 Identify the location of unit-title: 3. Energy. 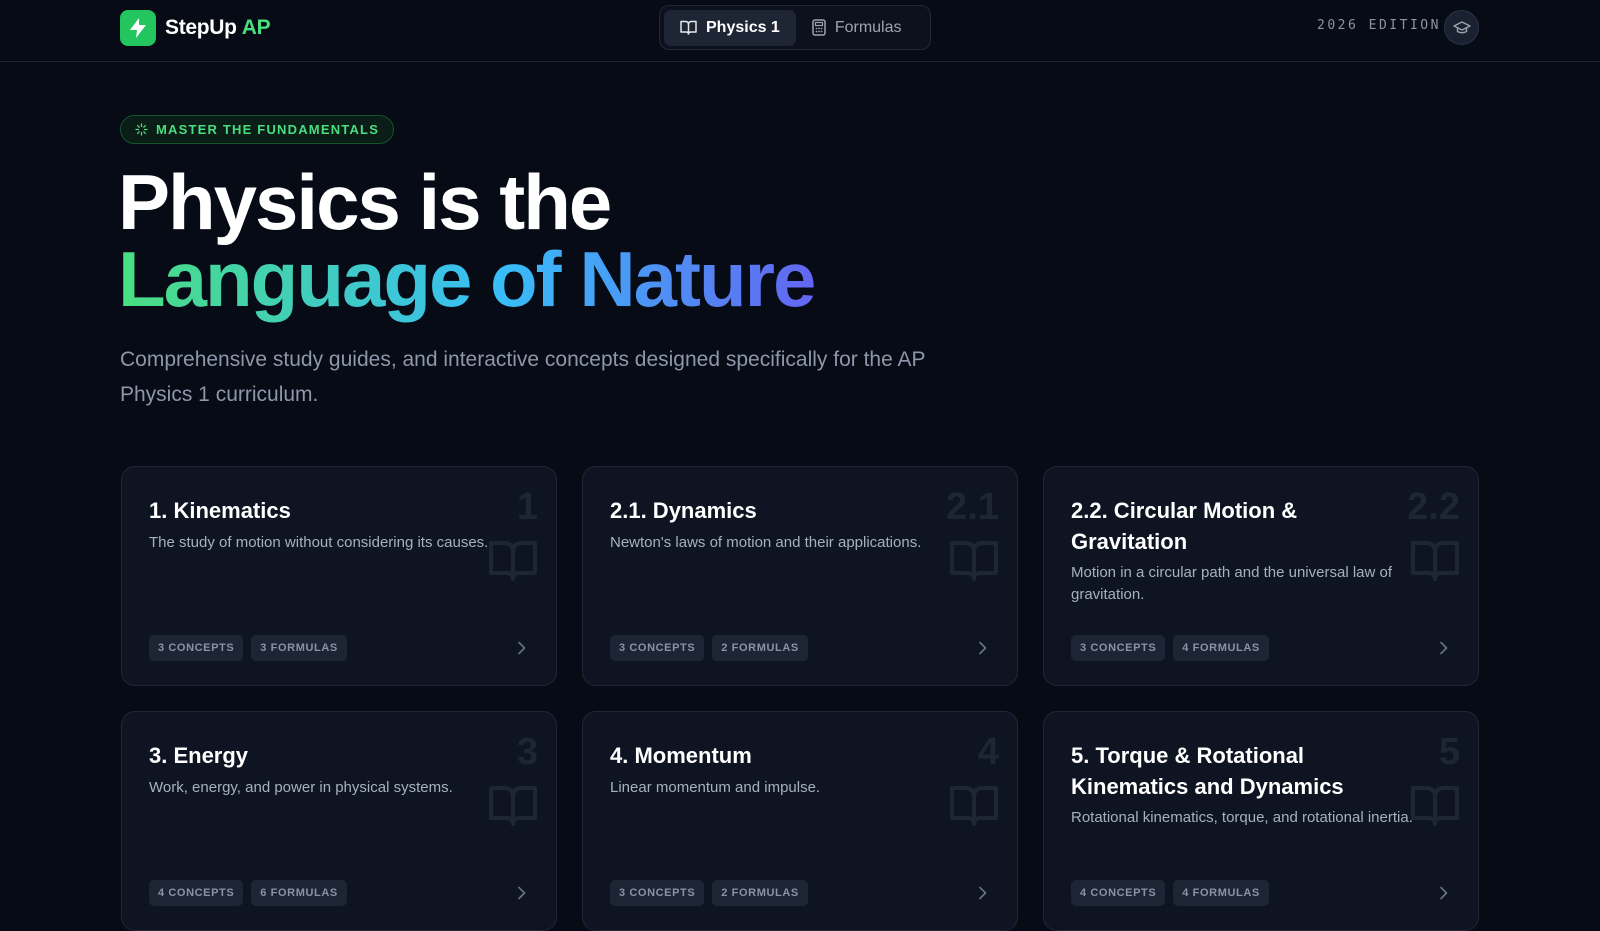
(199, 755).